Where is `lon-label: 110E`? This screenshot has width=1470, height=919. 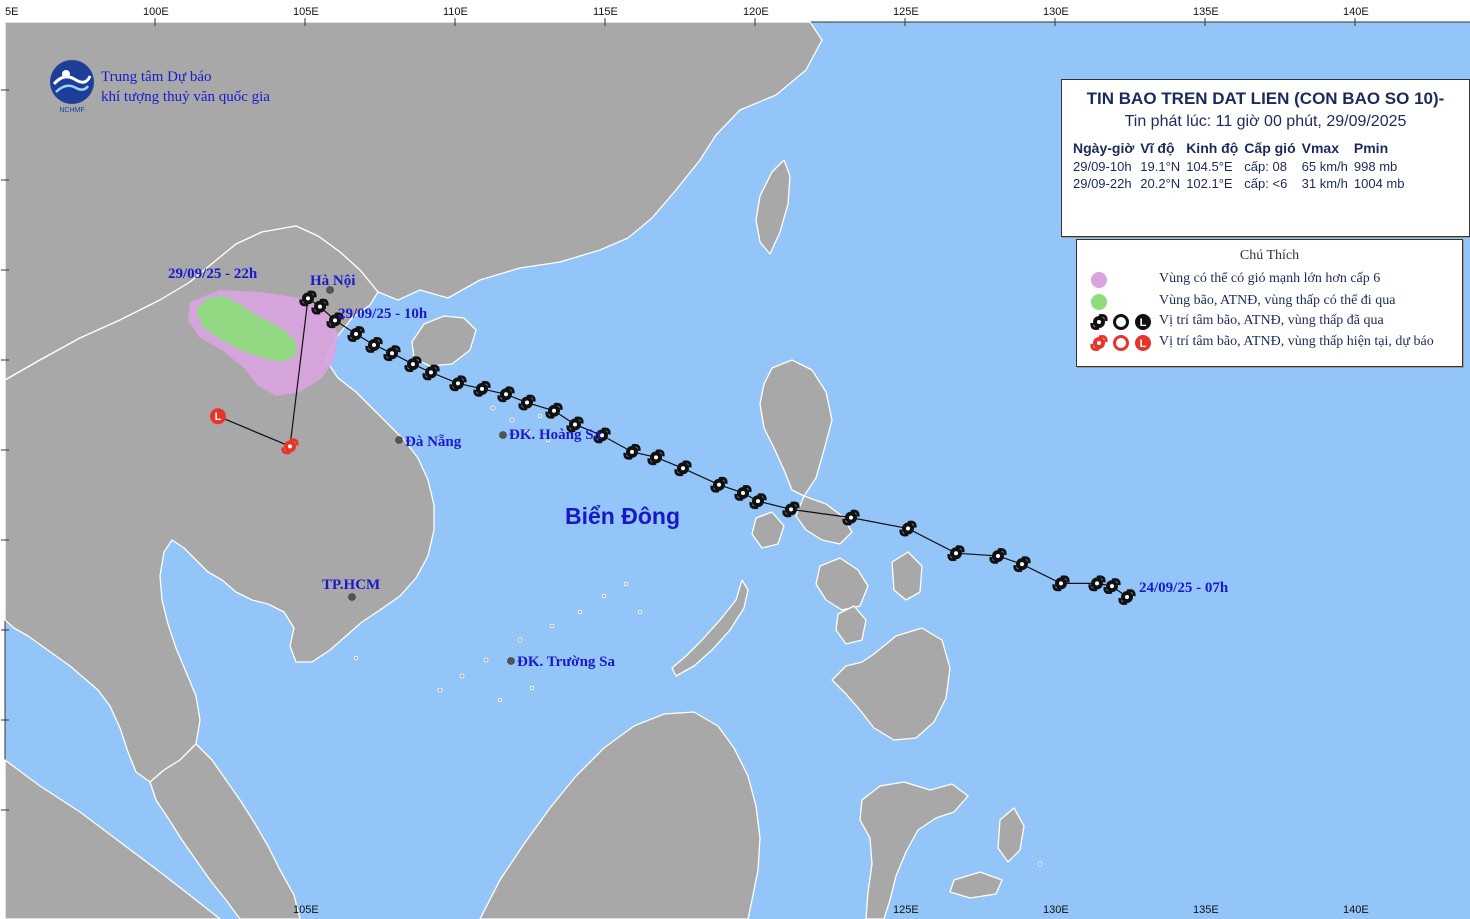
lon-label: 110E is located at coordinates (455, 12).